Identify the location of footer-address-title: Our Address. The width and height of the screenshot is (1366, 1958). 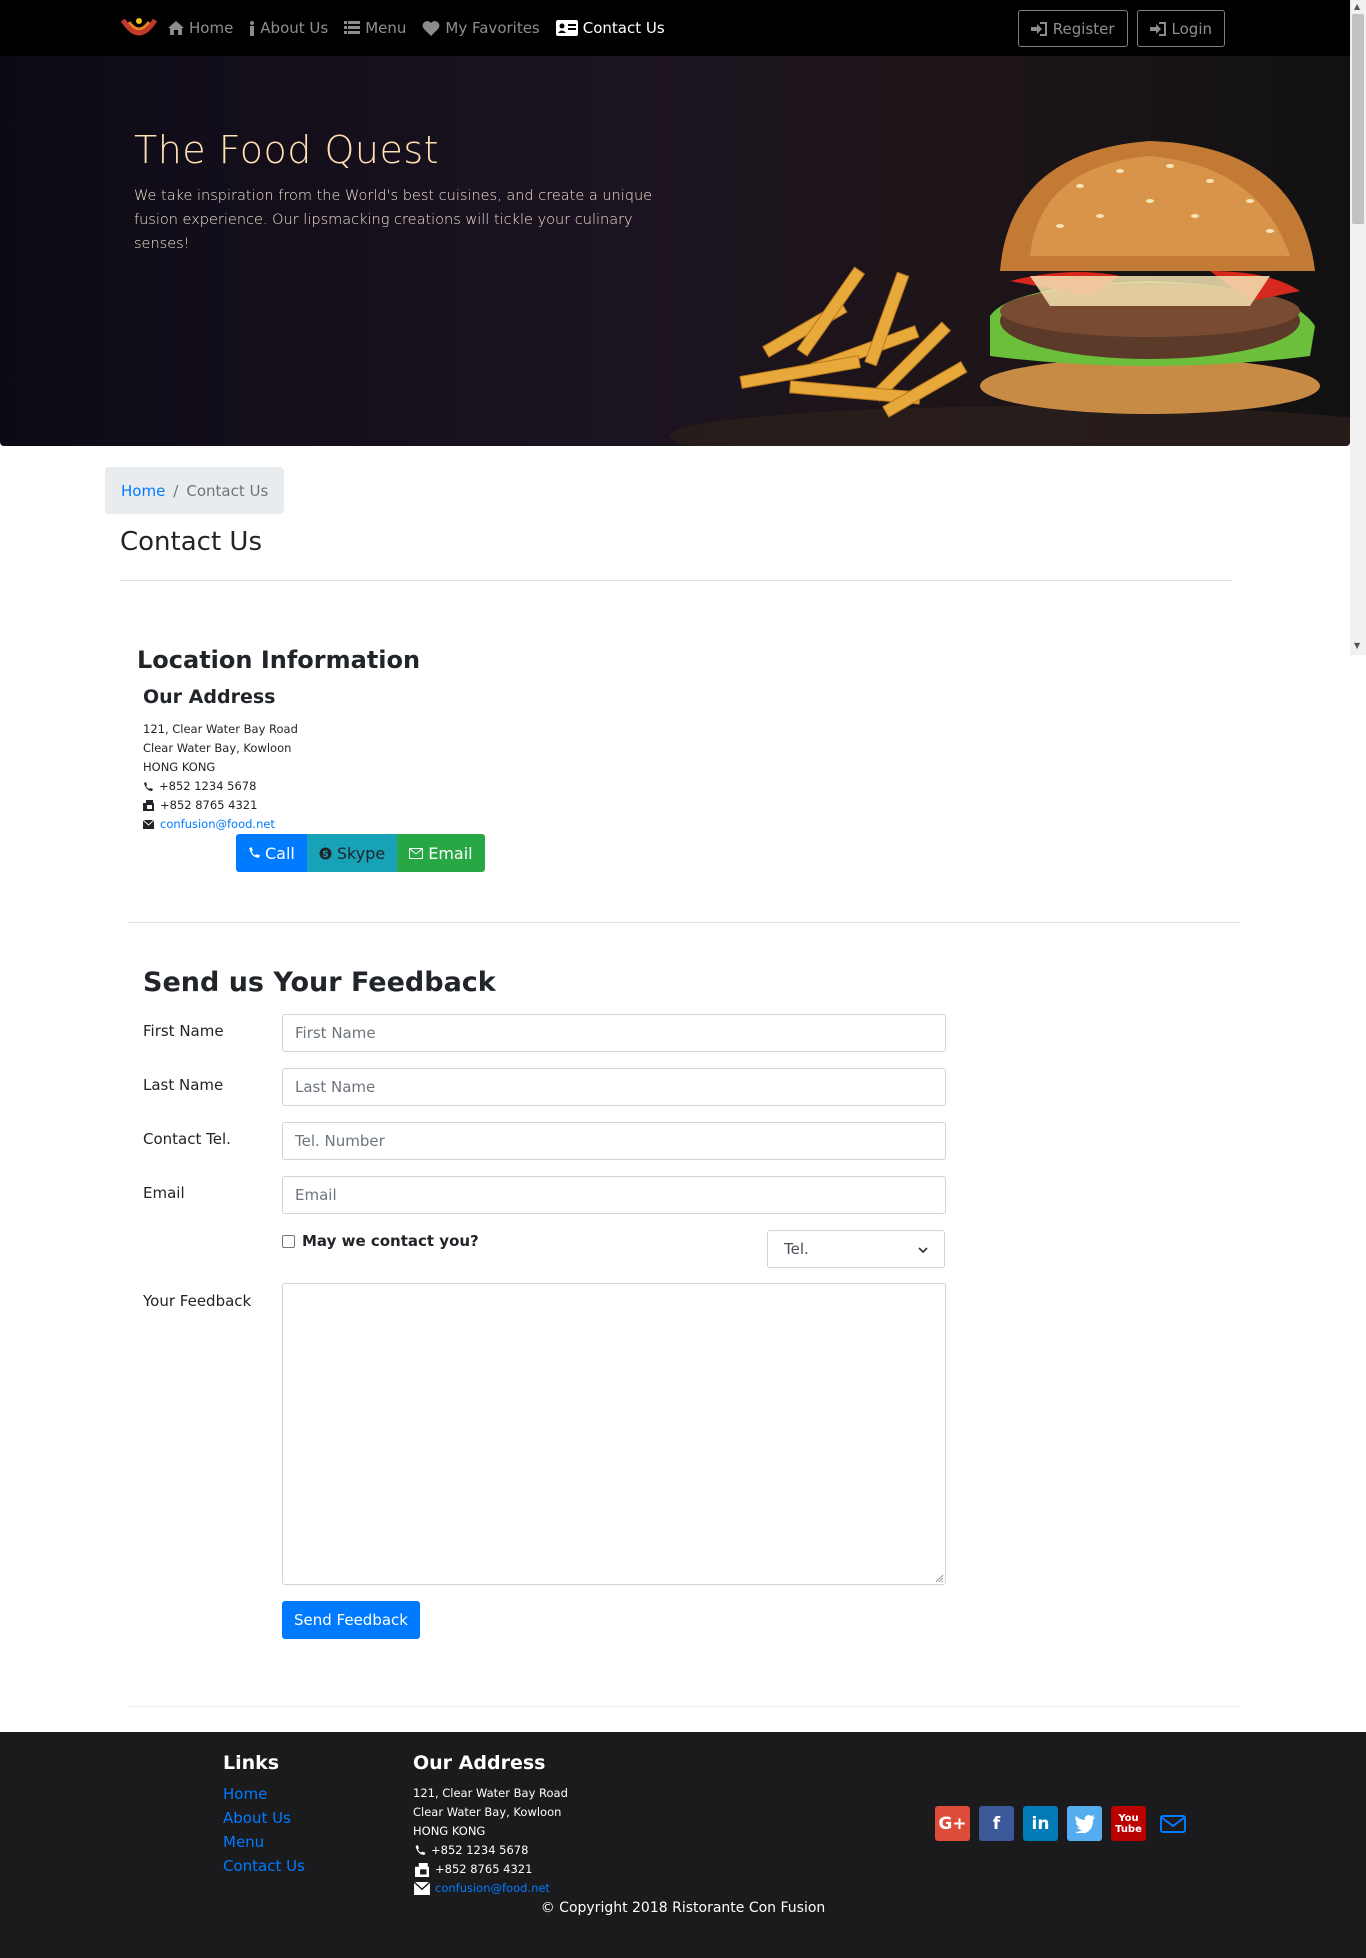
(479, 1763).